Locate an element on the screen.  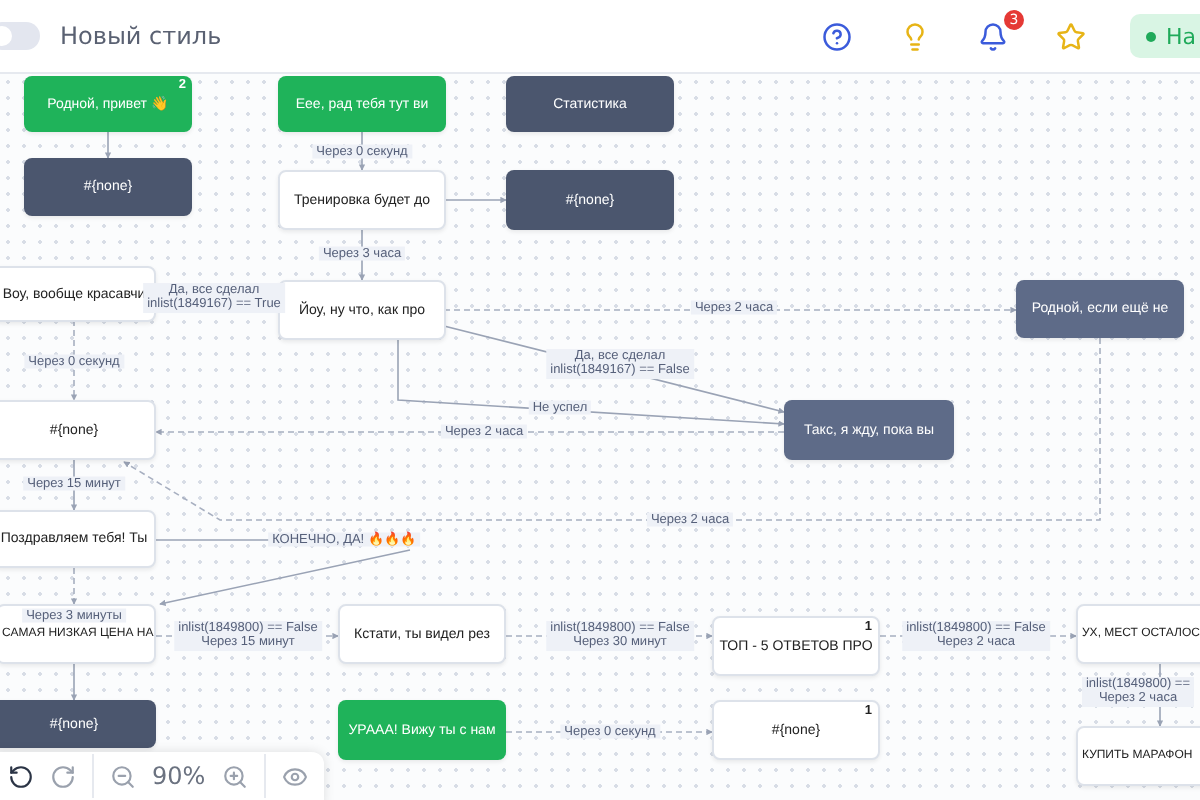
zoom-level: 90% is located at coordinates (179, 776).